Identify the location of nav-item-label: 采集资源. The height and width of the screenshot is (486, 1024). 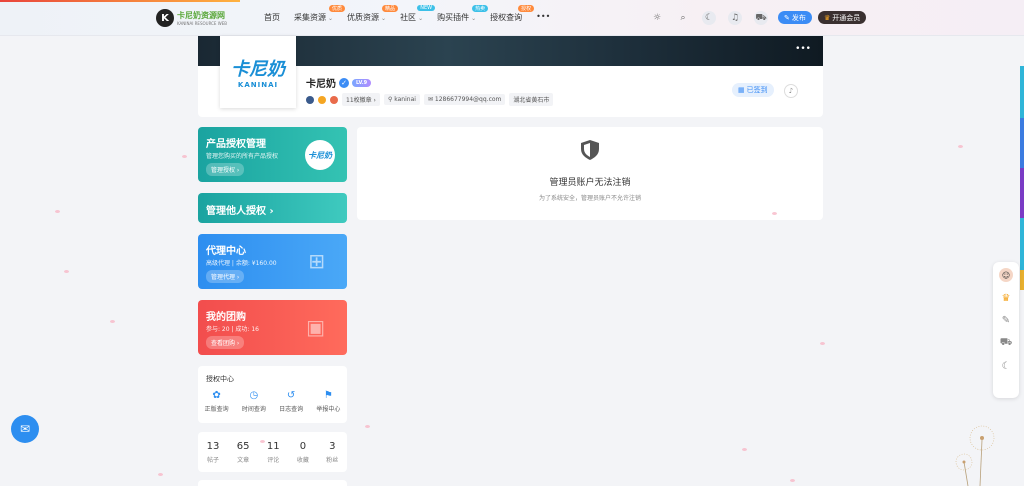
(310, 17).